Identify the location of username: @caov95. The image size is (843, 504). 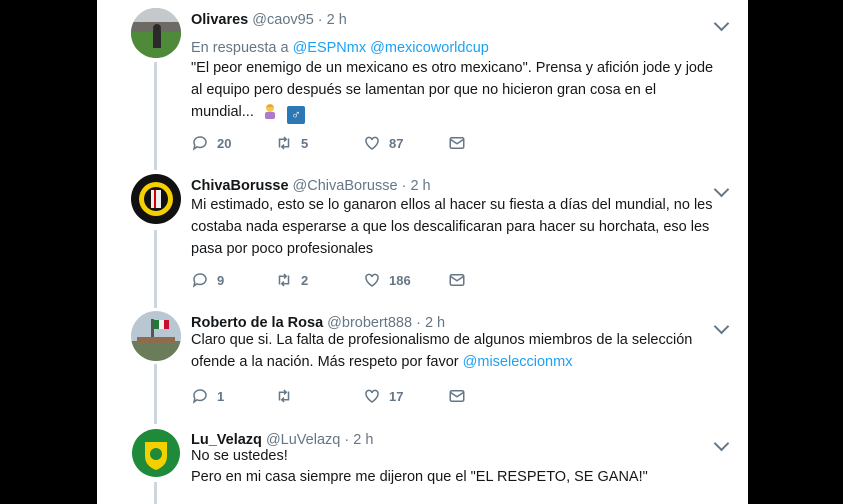
(282, 20).